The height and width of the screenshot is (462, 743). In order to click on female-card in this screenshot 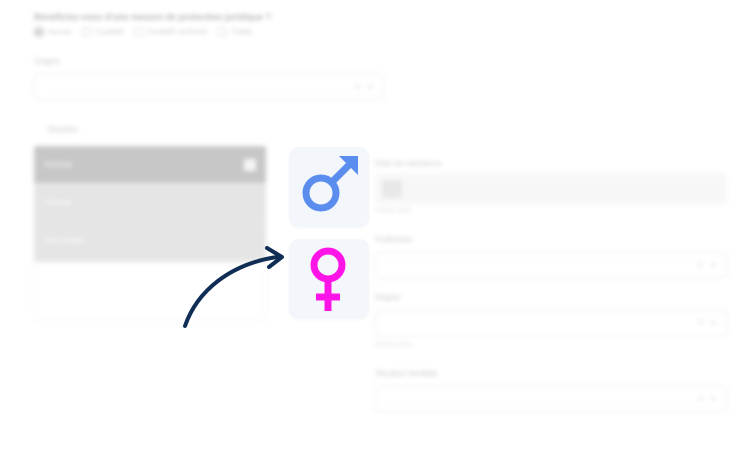, I will do `click(329, 279)`.